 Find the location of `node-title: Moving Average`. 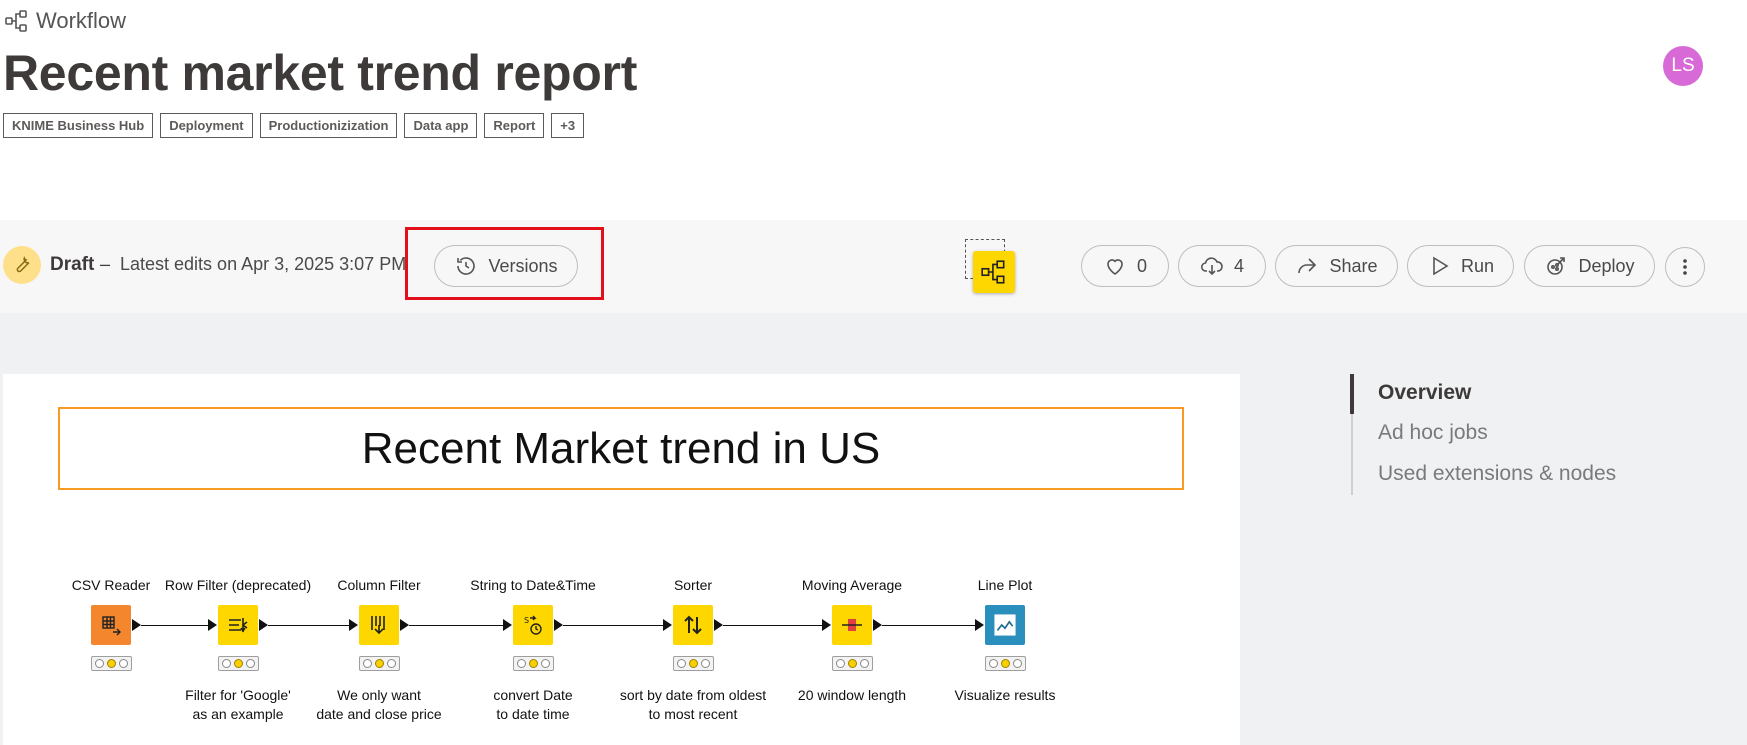

node-title: Moving Average is located at coordinates (852, 585).